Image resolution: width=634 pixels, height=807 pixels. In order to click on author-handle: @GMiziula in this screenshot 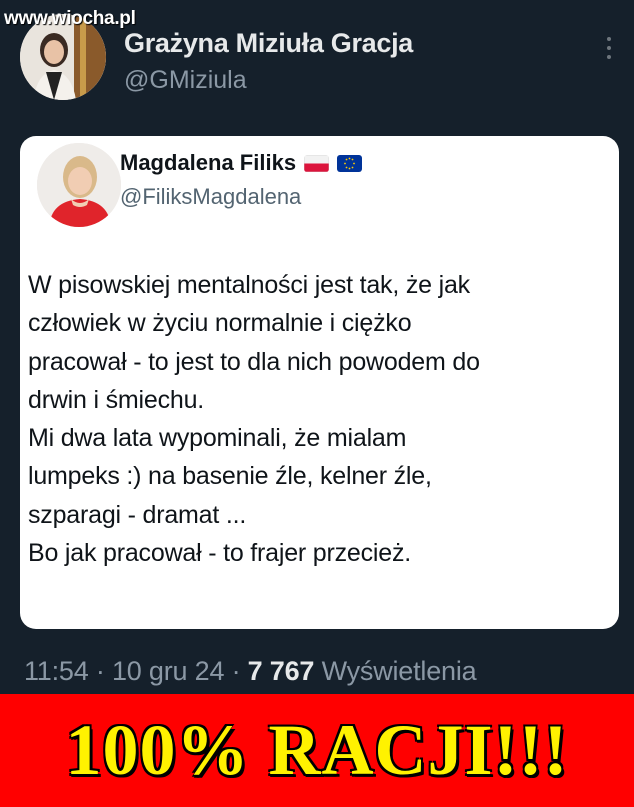, I will do `click(185, 80)`.